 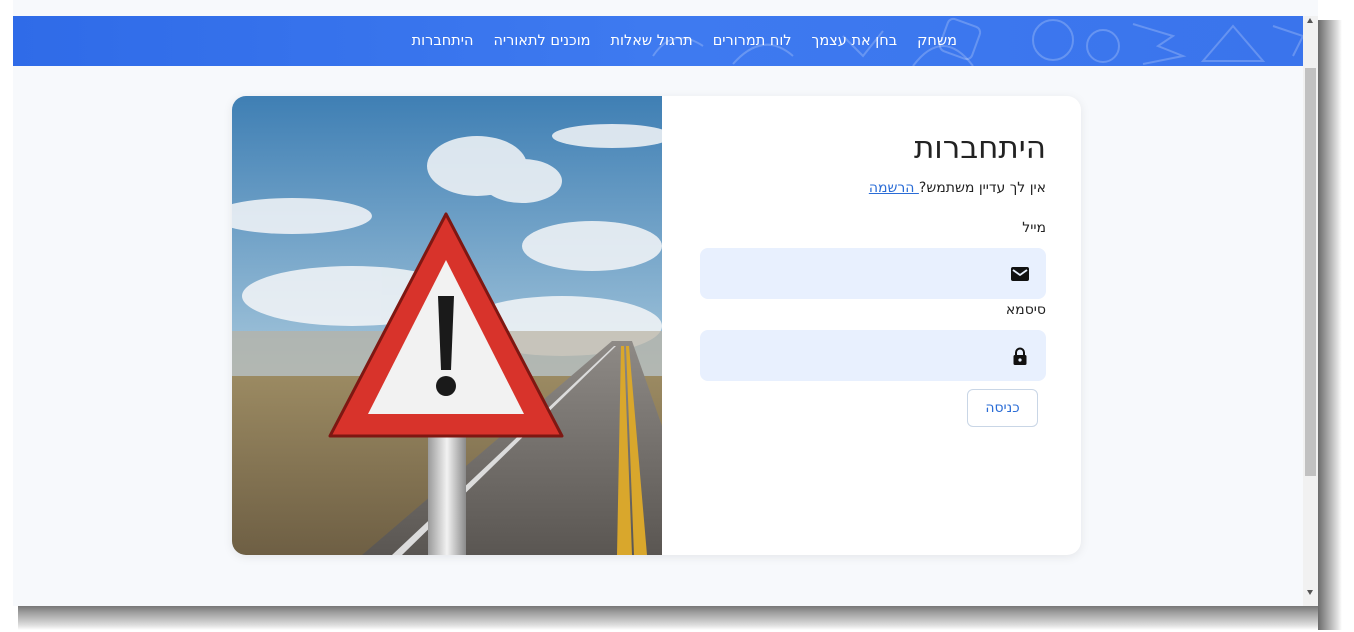 I want to click on email-field, so click(x=873, y=273).